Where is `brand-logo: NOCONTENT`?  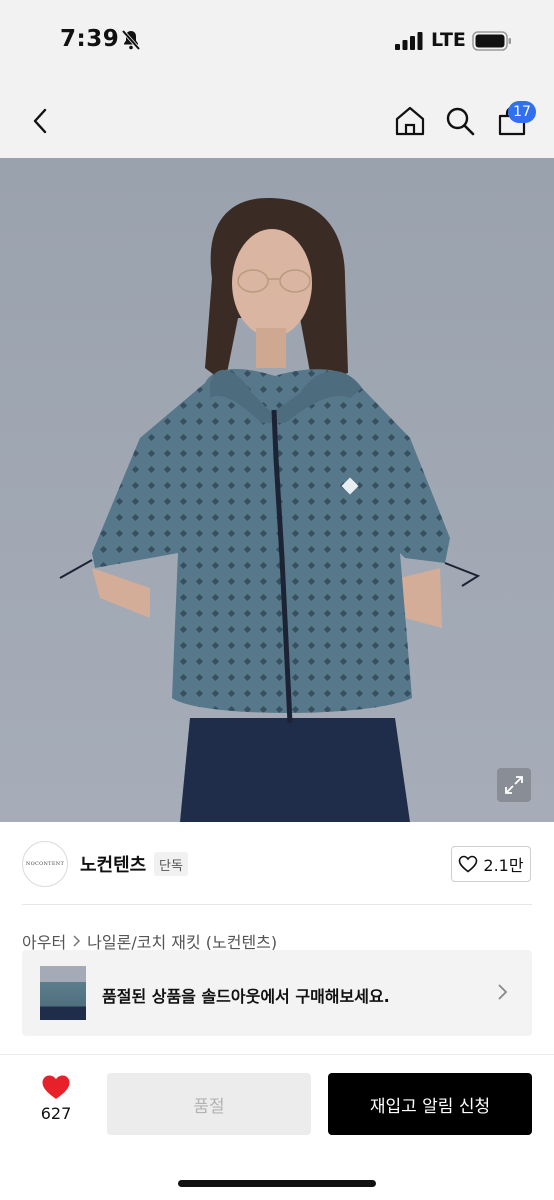 brand-logo: NOCONTENT is located at coordinates (45, 864).